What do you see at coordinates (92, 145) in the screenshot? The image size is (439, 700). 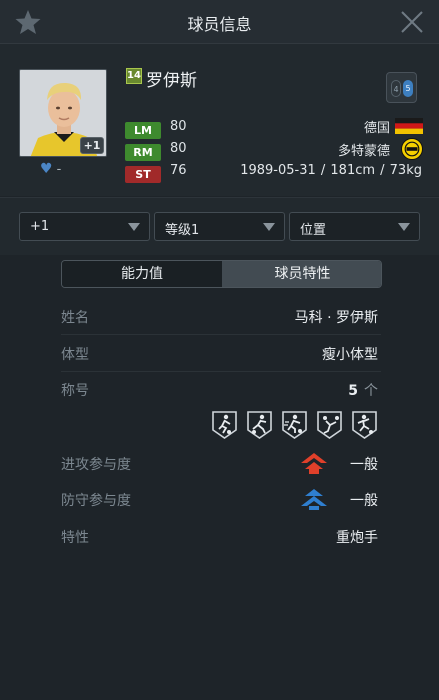 I see `plus-level-badge: +1` at bounding box center [92, 145].